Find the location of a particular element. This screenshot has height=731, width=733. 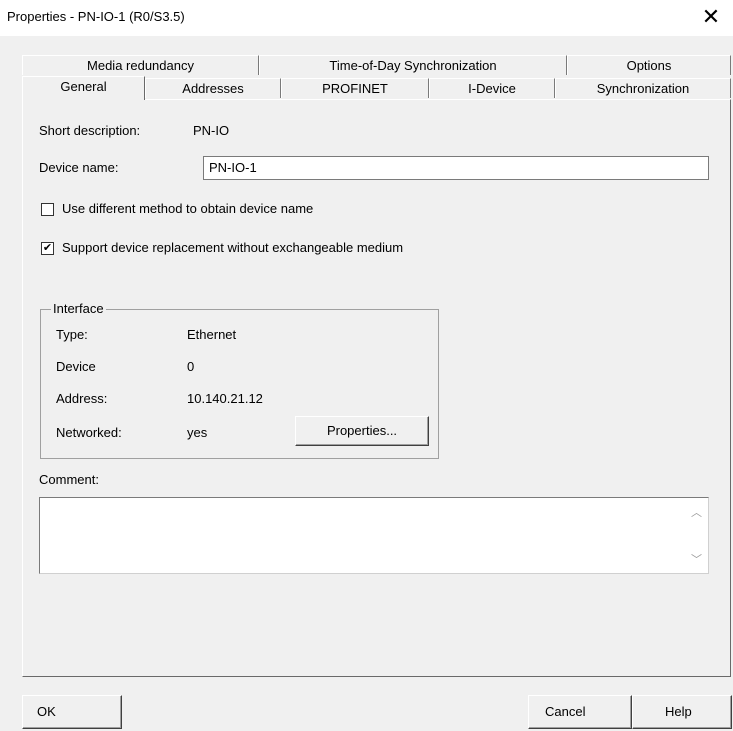

device-name-label: Device name: is located at coordinates (79, 167).